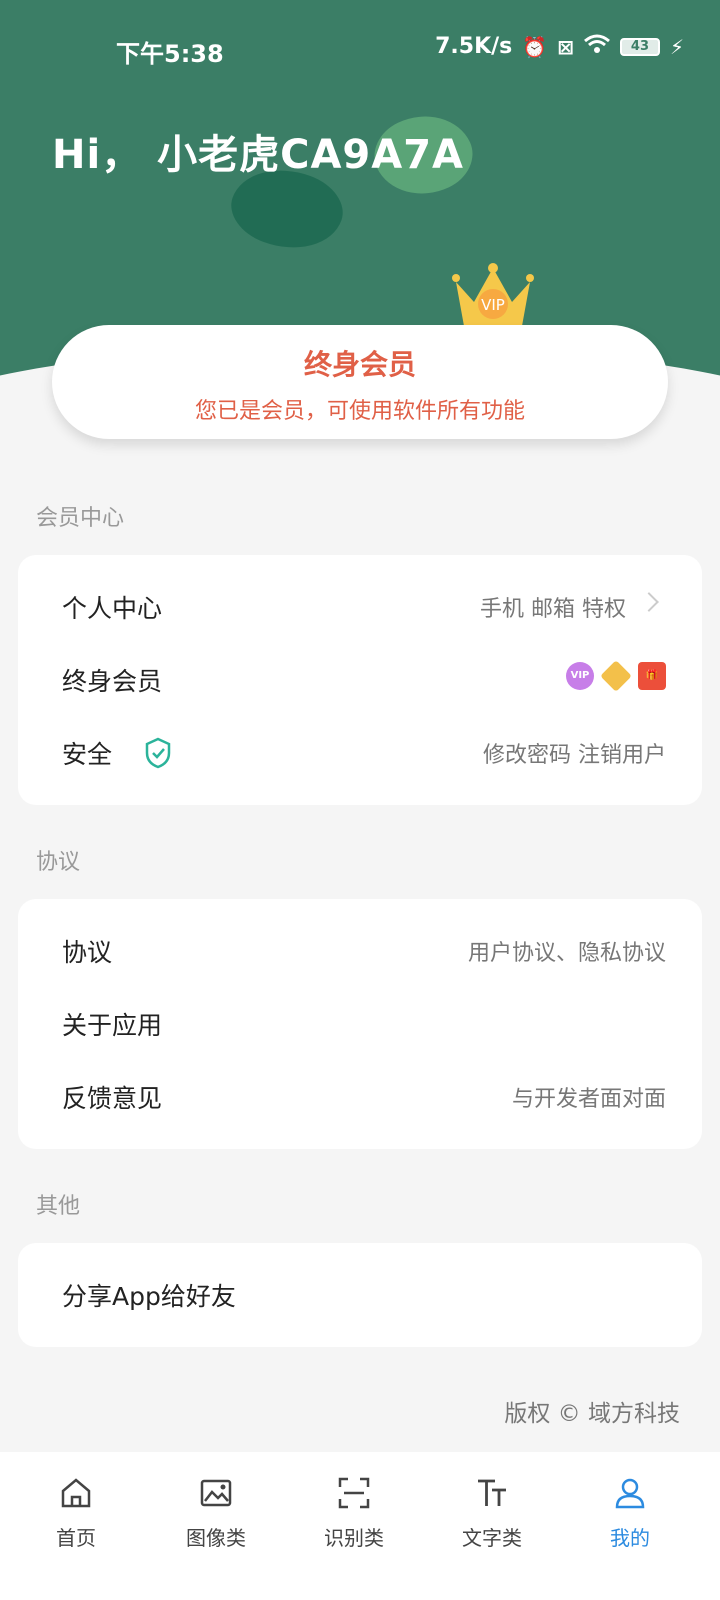 The width and height of the screenshot is (720, 1600). Describe the element at coordinates (535, 46) in the screenshot. I see `alarm-icon: ⏰` at that location.